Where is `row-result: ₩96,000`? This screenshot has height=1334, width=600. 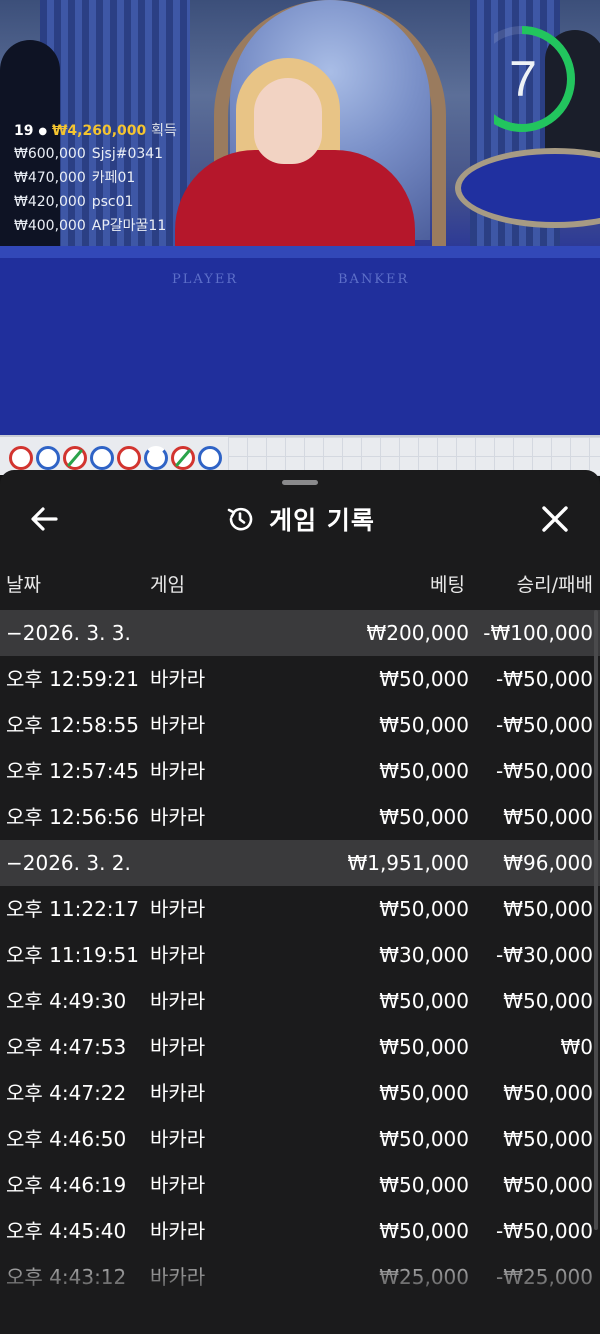
row-result: ₩96,000 is located at coordinates (548, 863).